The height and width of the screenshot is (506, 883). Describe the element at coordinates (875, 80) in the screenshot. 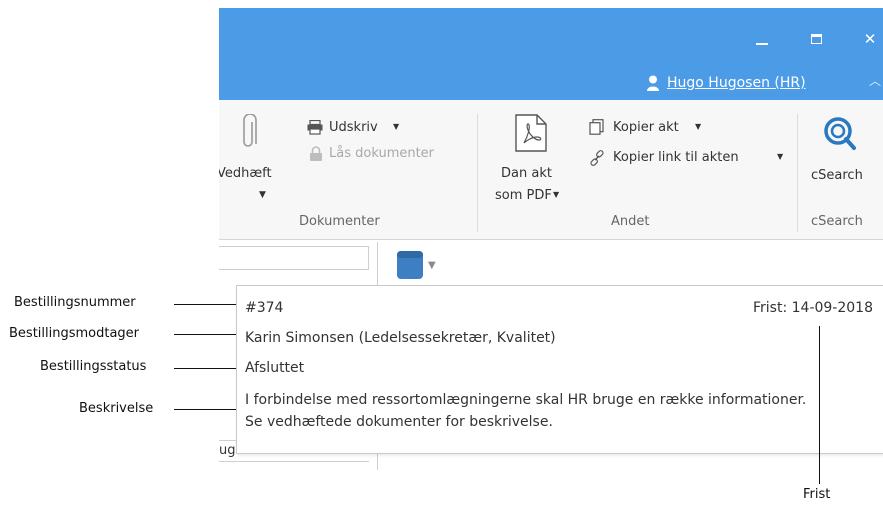

I see `collapse-ribbon-icon: ︿` at that location.